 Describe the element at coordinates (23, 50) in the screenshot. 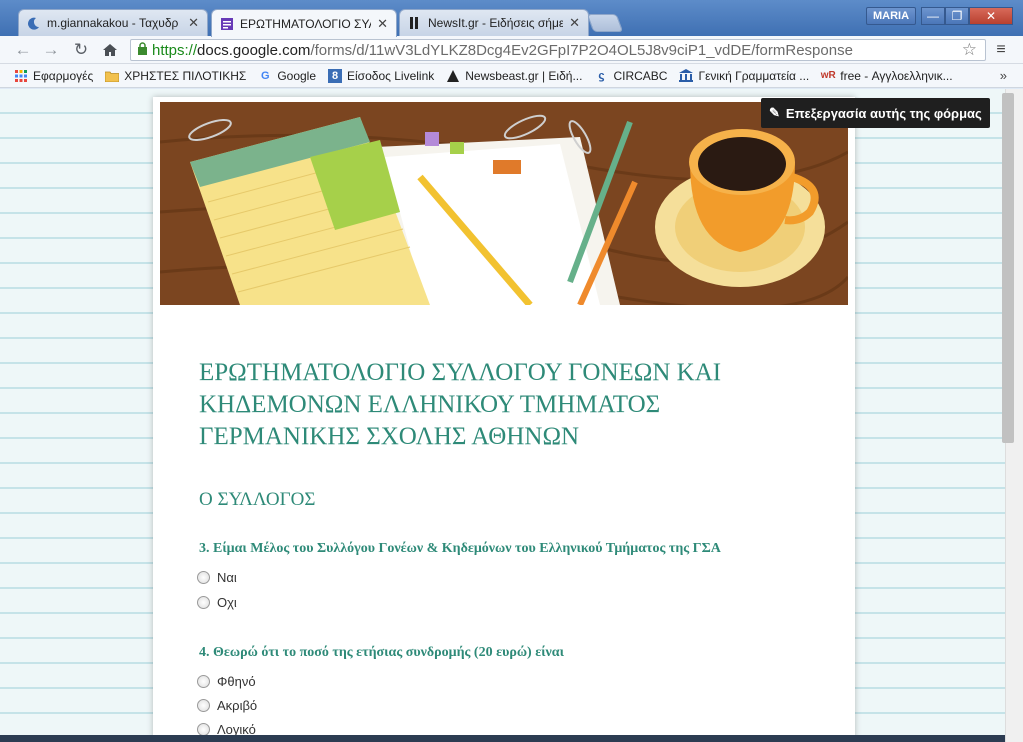

I see `back-arrow-icon: ←` at that location.